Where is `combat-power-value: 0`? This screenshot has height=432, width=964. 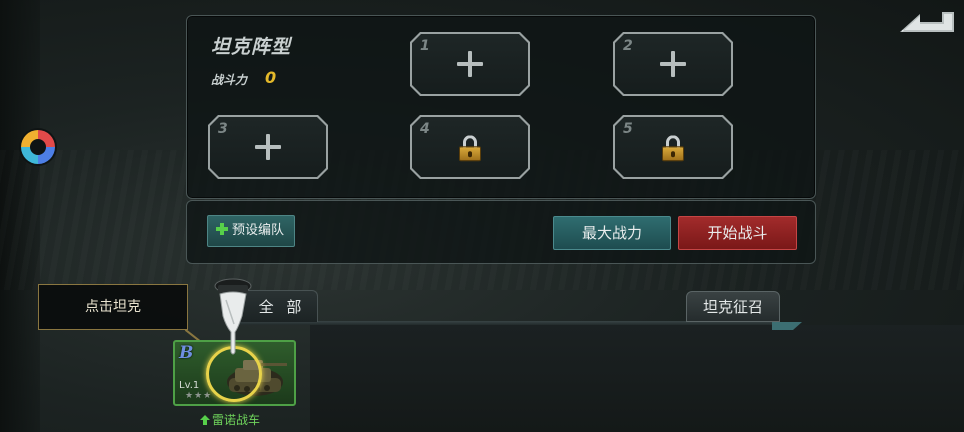
combat-power-value: 0 is located at coordinates (271, 77).